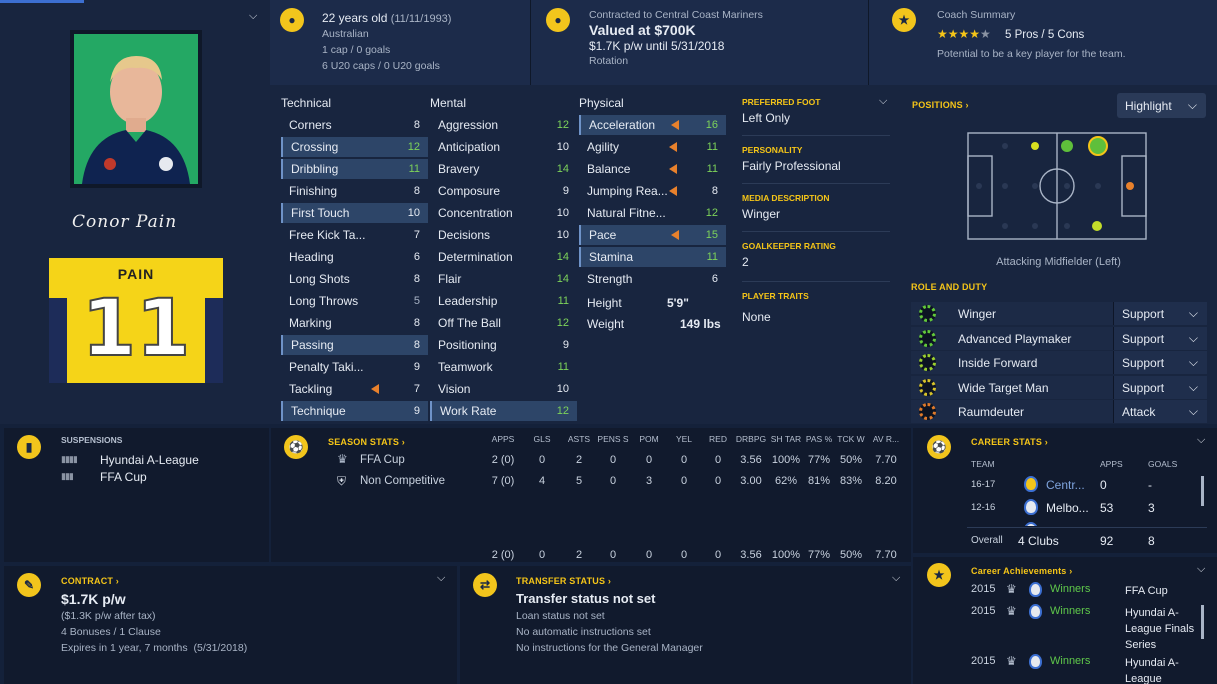 This screenshot has width=1217, height=684. I want to click on star-badge-icon: ★, so click(904, 20).